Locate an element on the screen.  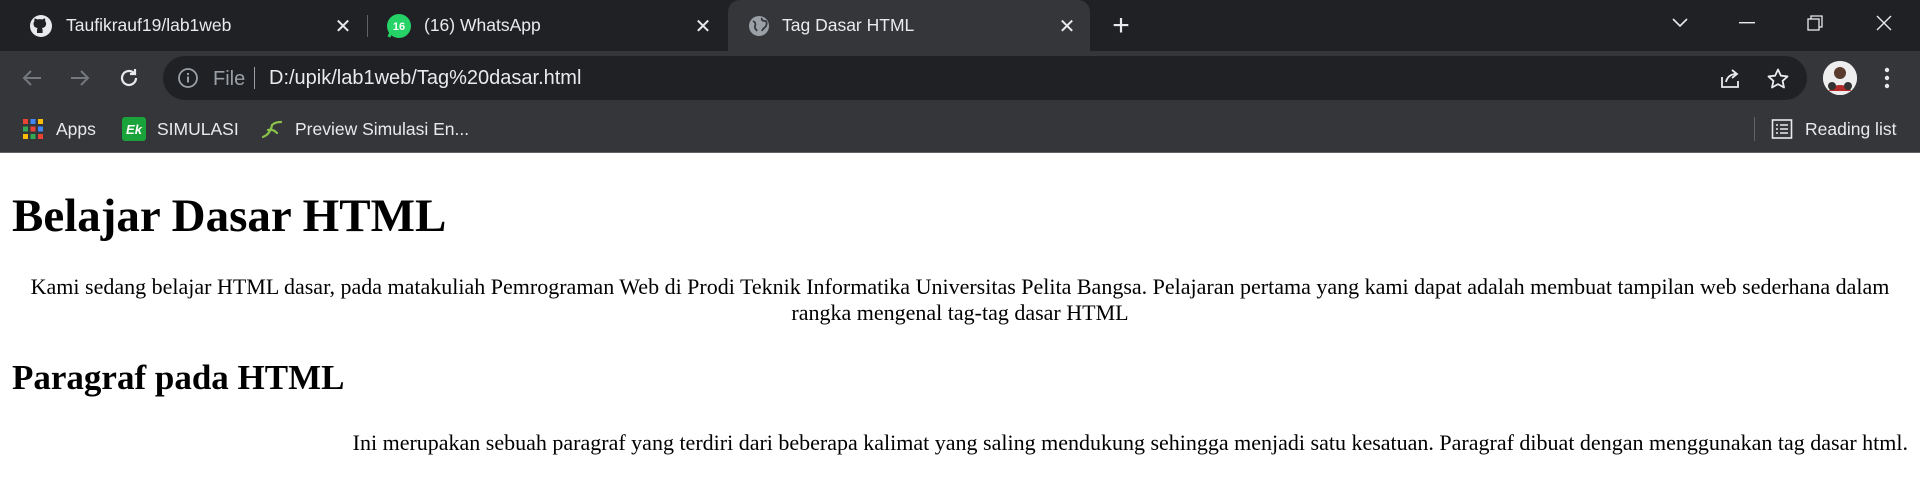
ek-logo-icon: Ek is located at coordinates (134, 129).